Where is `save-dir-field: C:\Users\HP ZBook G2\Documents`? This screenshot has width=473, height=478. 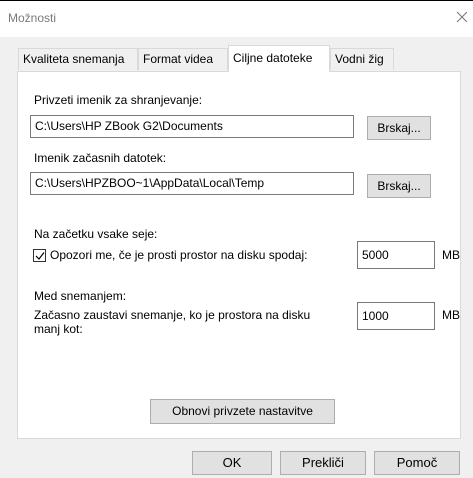 save-dir-field: C:\Users\HP ZBook G2\Documents is located at coordinates (192, 126).